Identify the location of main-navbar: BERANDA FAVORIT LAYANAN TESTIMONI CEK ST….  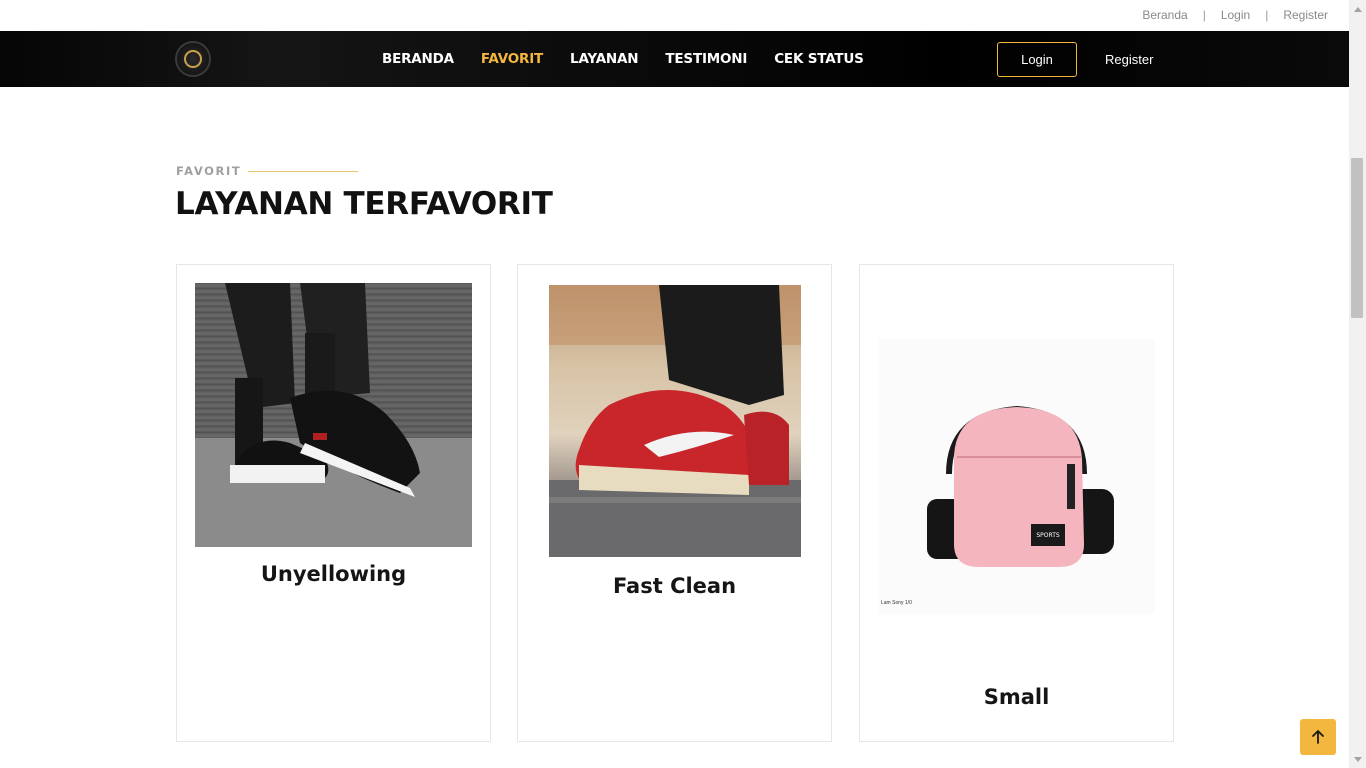
(674, 59).